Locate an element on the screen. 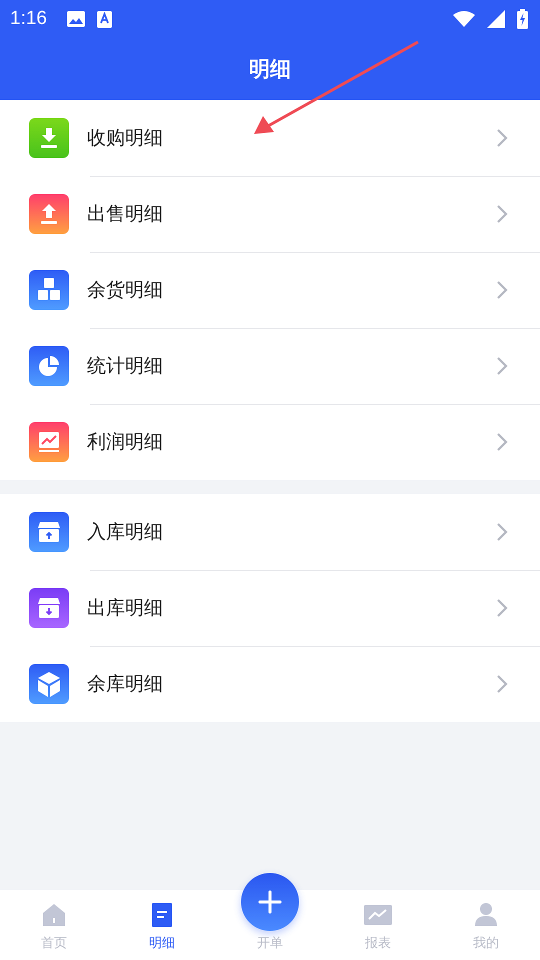 The height and width of the screenshot is (960, 540). page-title: 明细 is located at coordinates (270, 69).